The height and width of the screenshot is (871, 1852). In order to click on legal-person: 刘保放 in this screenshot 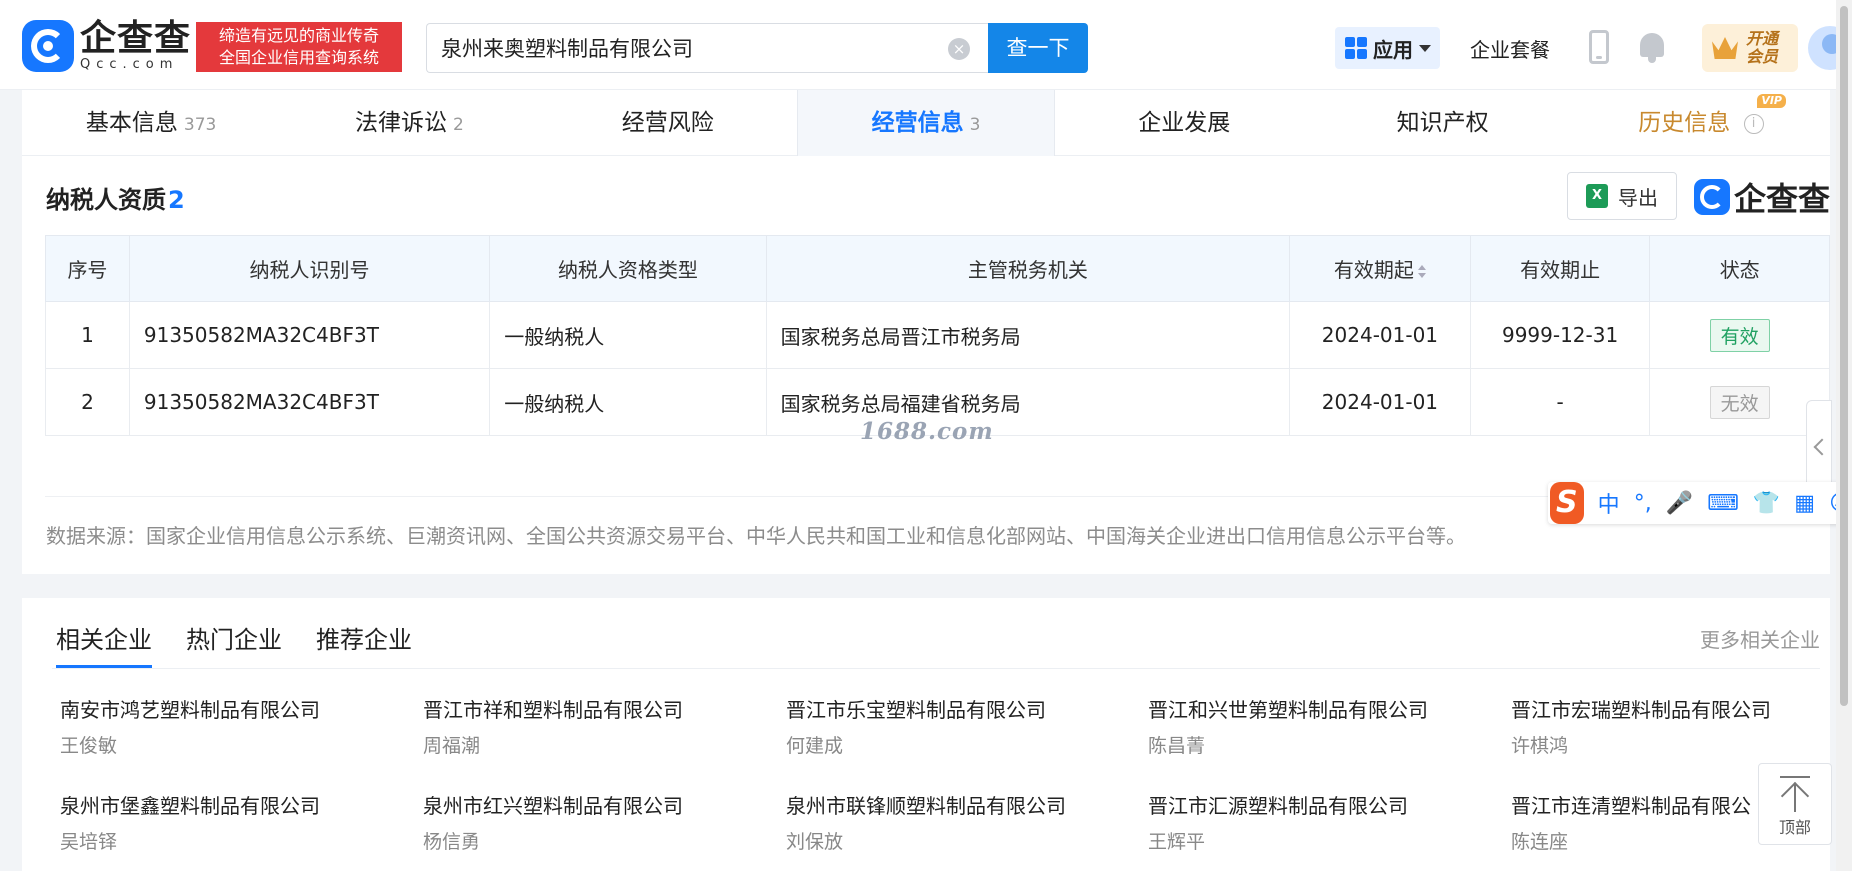, I will do `click(956, 840)`.